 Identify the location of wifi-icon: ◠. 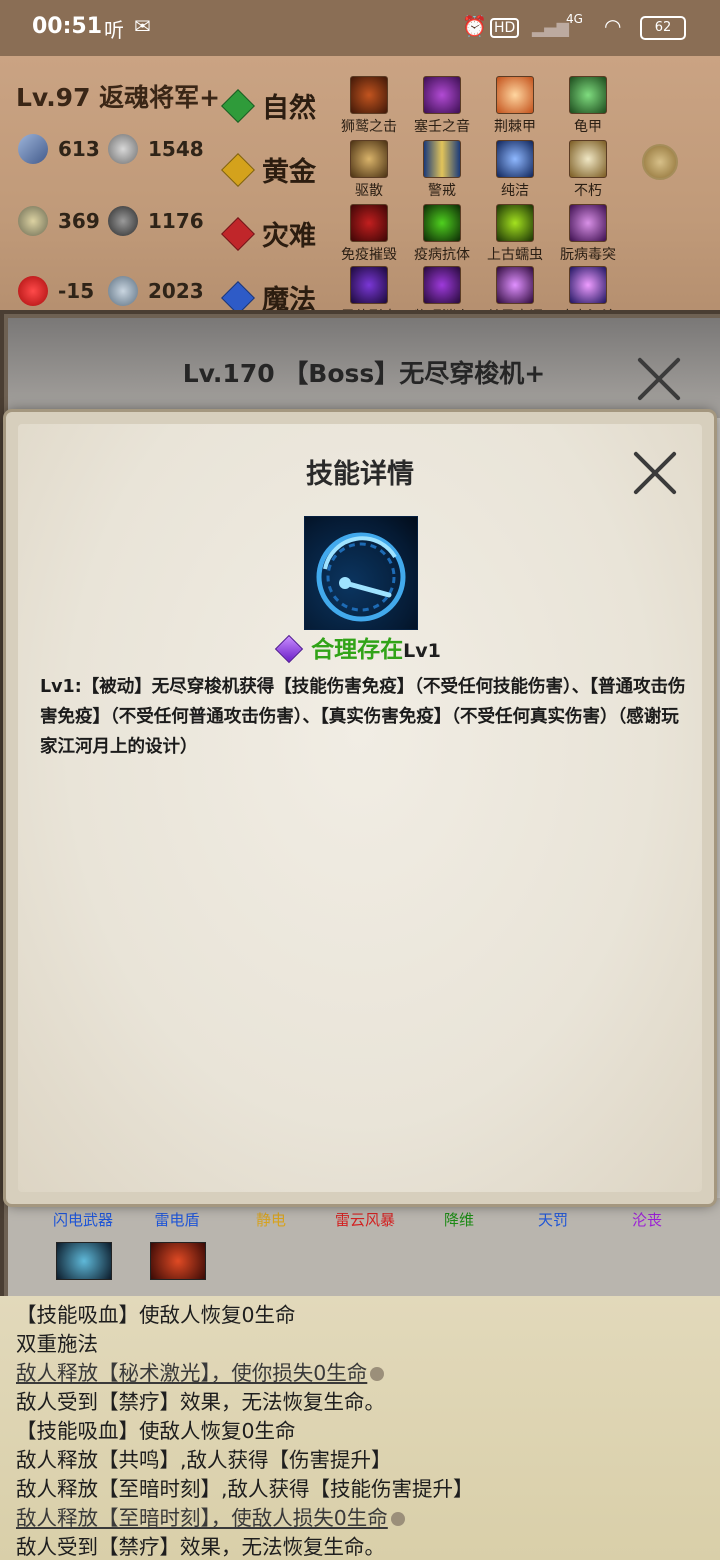
(613, 26).